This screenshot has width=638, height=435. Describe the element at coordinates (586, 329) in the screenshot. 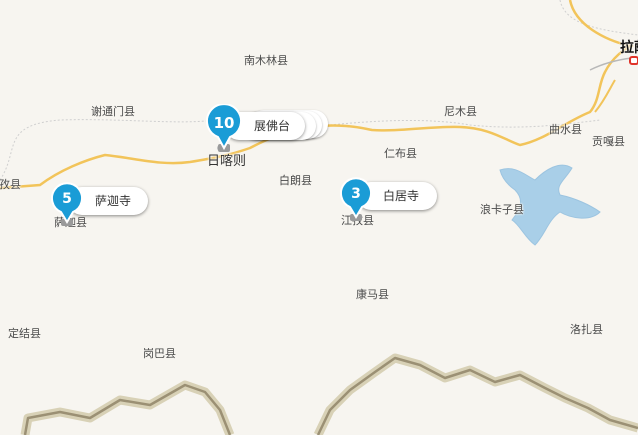

I see `label-luozha: 洛扎县` at that location.